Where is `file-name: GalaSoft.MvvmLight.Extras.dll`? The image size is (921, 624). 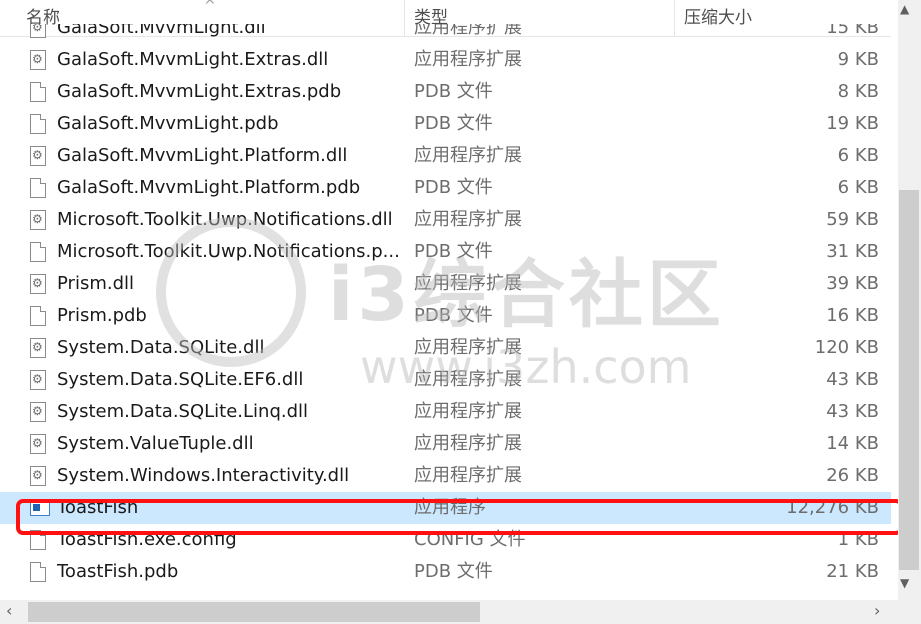 file-name: GalaSoft.MvvmLight.Extras.dll is located at coordinates (193, 59).